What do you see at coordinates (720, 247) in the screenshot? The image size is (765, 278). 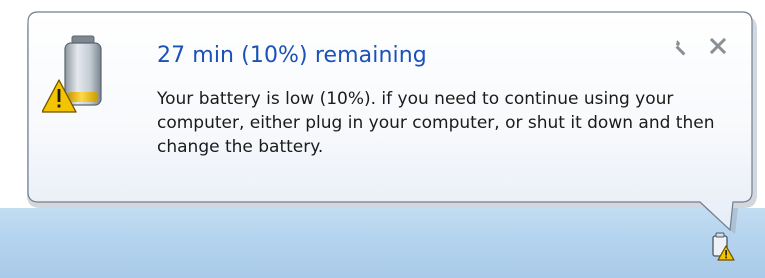 I see `battery-warning-tray-icon` at bounding box center [720, 247].